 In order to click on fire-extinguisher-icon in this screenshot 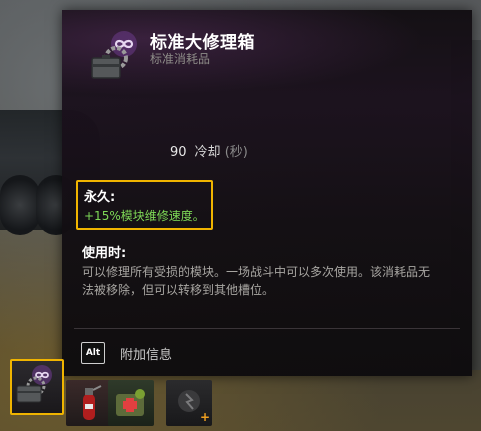, I will do `click(92, 402)`.